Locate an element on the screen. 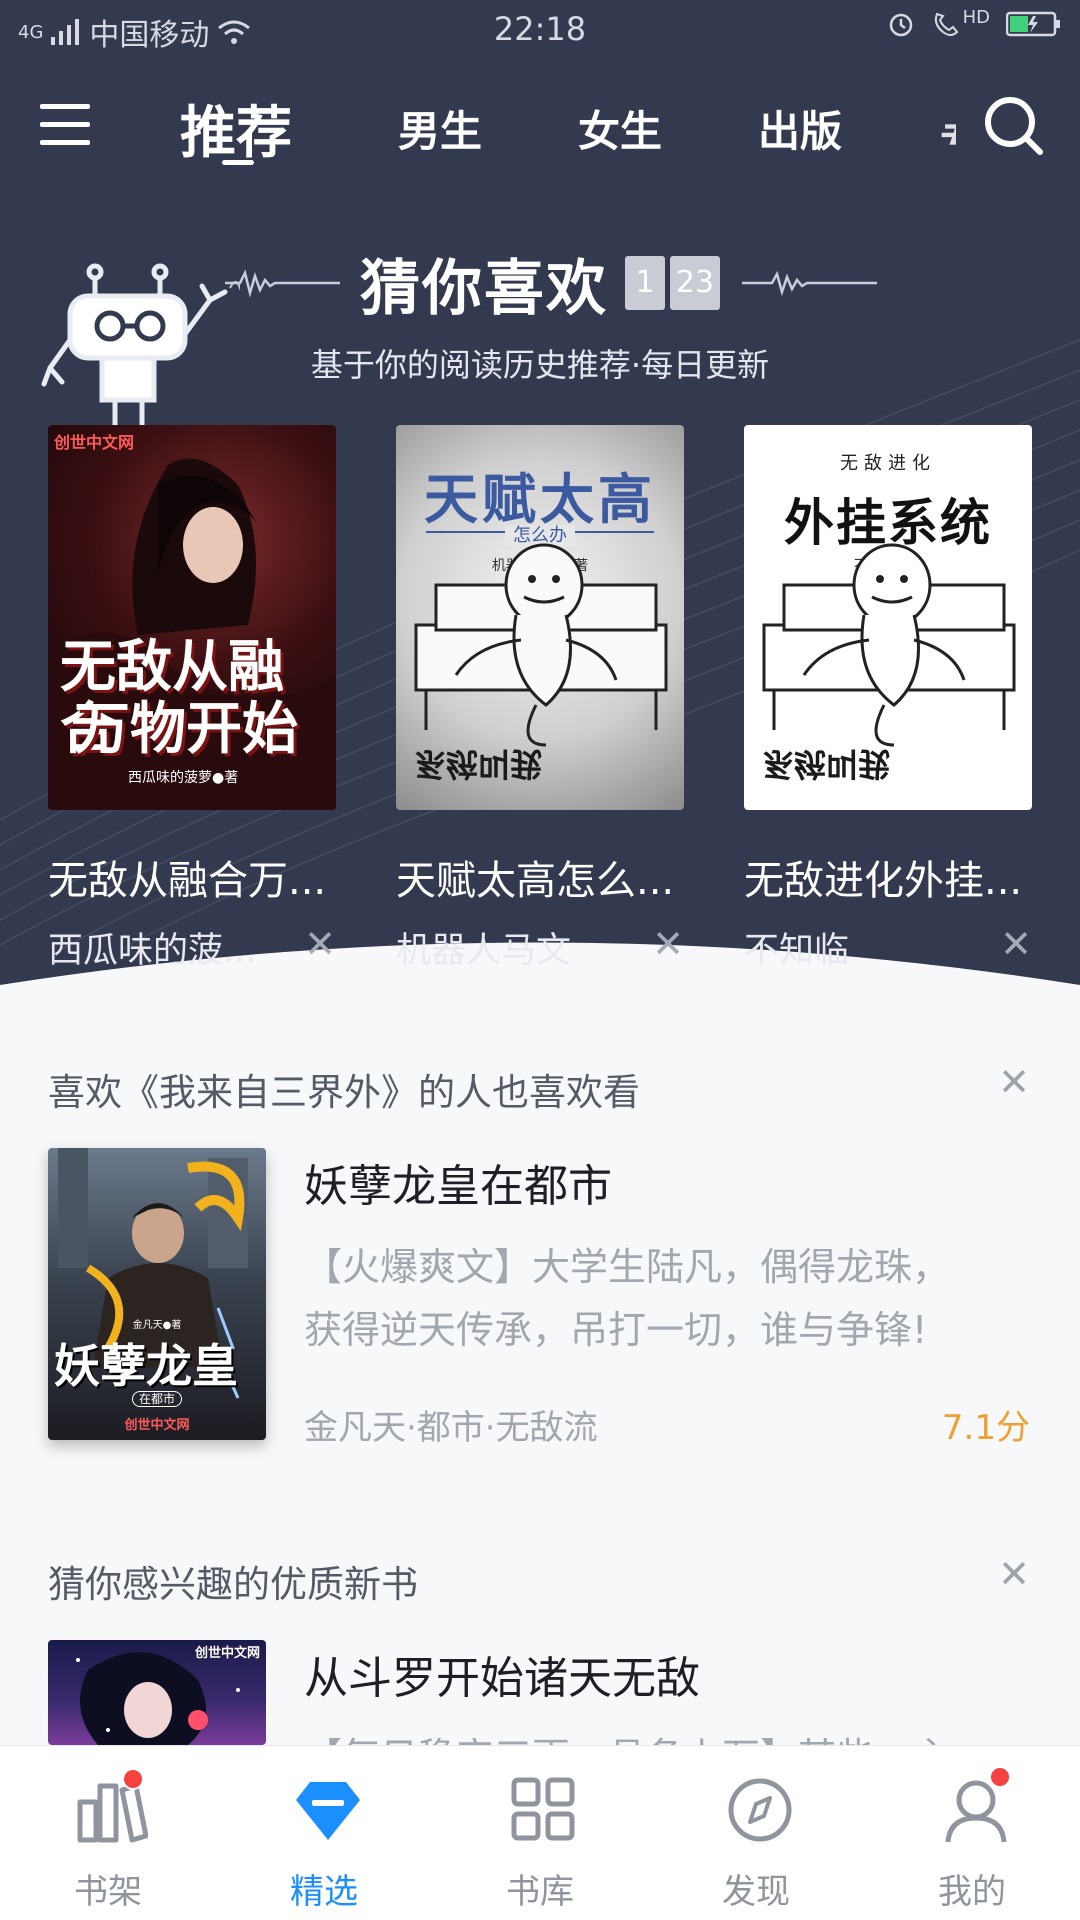 The image size is (1080, 1920). tab-label: 我的 is located at coordinates (972, 1892).